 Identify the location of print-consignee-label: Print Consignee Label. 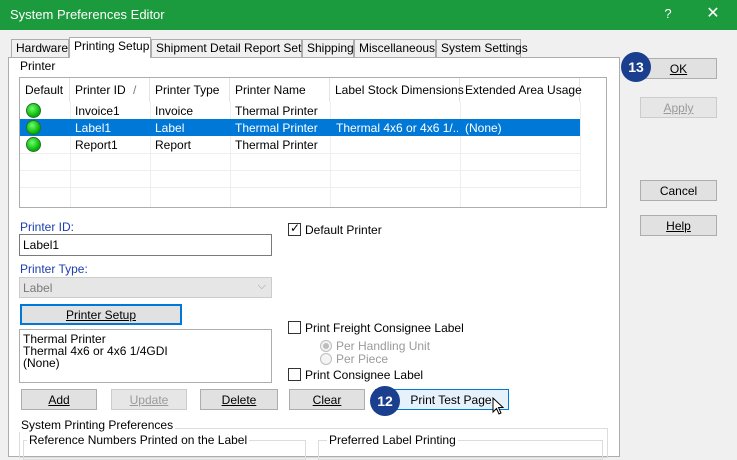
(364, 375).